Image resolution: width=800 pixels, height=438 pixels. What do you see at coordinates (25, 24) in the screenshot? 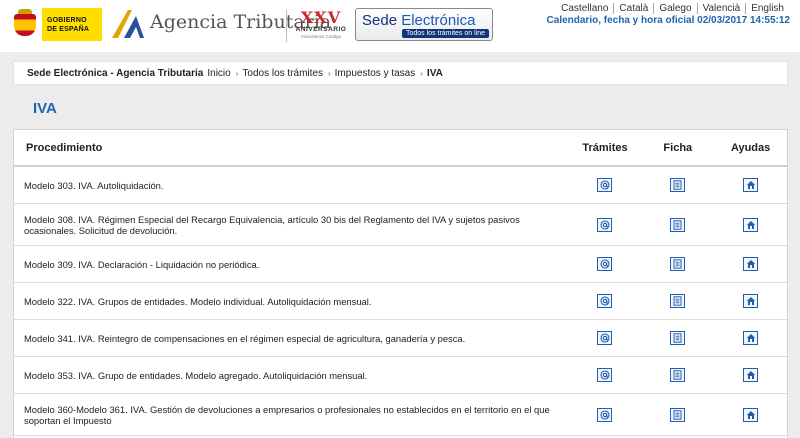
I see `coat-of-arms-icon` at bounding box center [25, 24].